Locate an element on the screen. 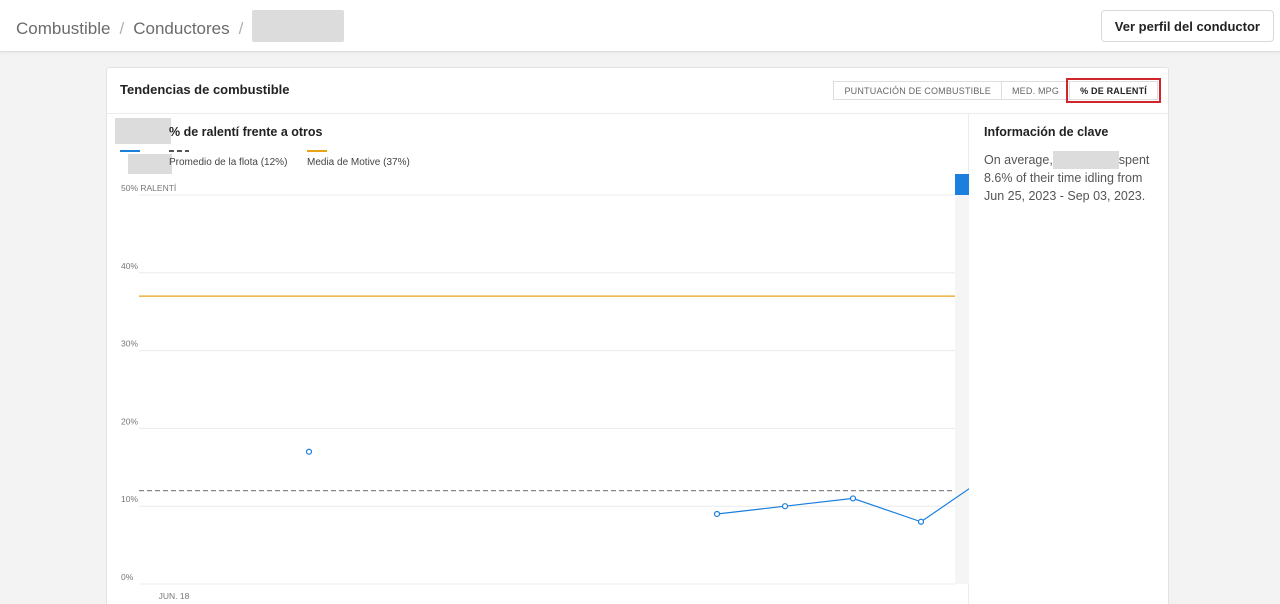 This screenshot has height=604, width=1280. breadcrumb: Combustible / Conductores / is located at coordinates (180, 26).